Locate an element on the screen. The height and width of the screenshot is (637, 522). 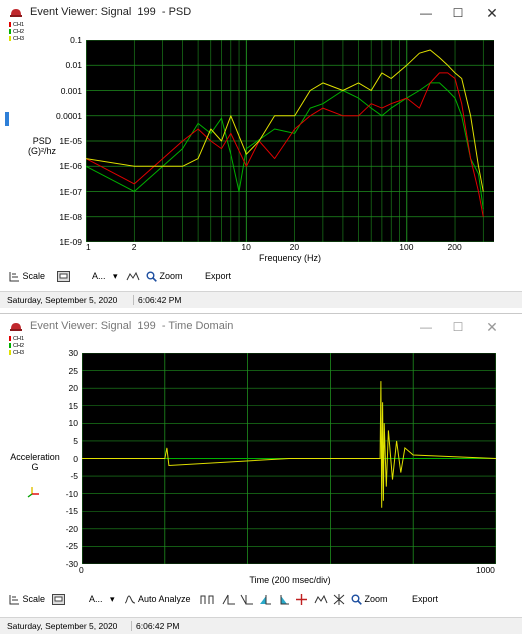
rise-marker-icon is located at coordinates (228, 599).